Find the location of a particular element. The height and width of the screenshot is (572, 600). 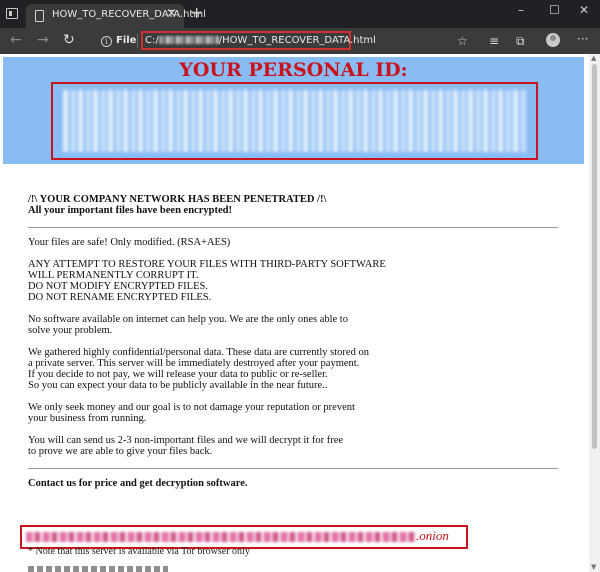

scroll-up-icon: ▲ is located at coordinates (593, 58).